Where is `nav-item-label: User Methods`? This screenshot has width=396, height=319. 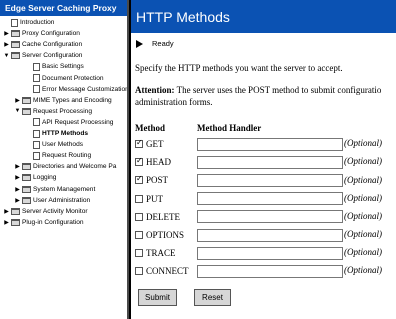
nav-item-label: User Methods is located at coordinates (63, 145).